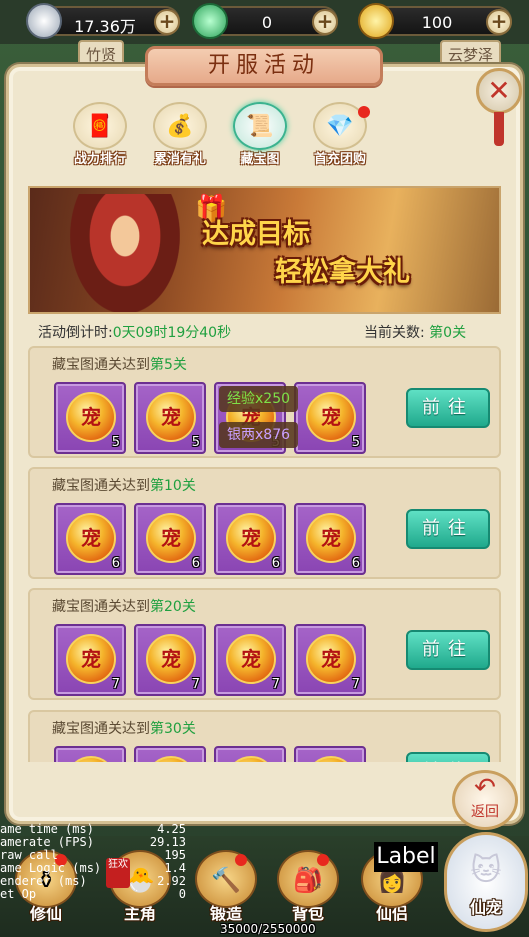 This screenshot has width=529, height=937. What do you see at coordinates (486, 870) in the screenshot?
I see `pet-icon: 🐱` at bounding box center [486, 870].